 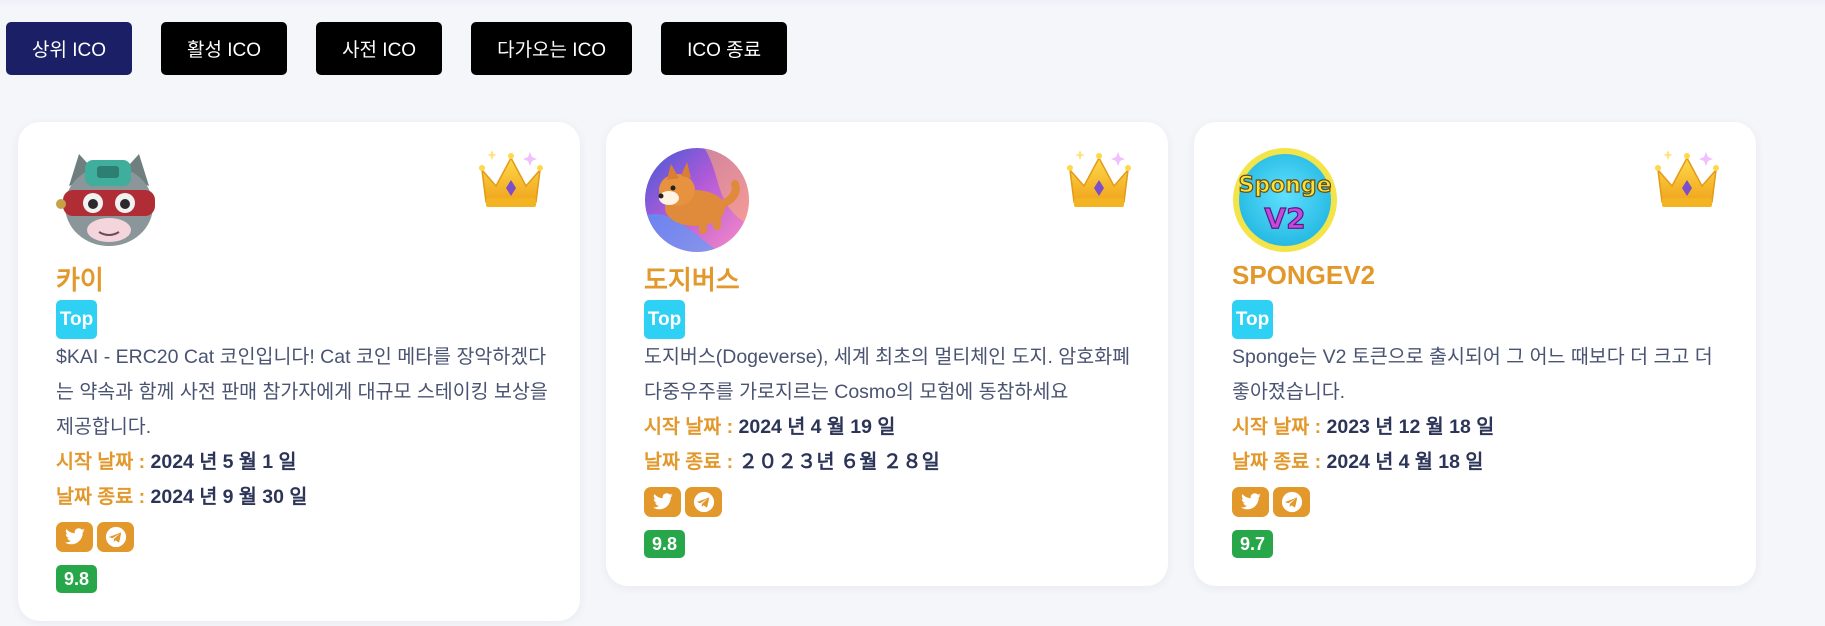 What do you see at coordinates (1253, 544) in the screenshot?
I see `rating-badge: 9.7` at bounding box center [1253, 544].